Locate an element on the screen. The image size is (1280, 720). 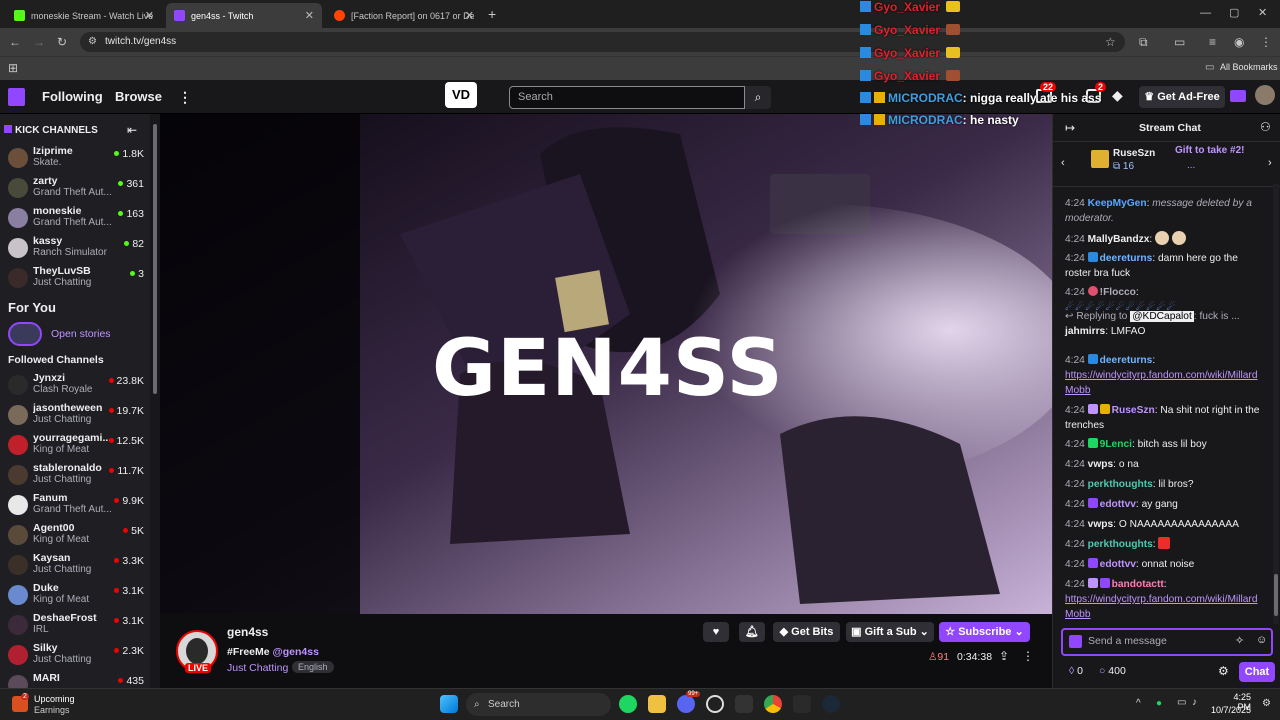
windows-start-icon is located at coordinates (449, 704).